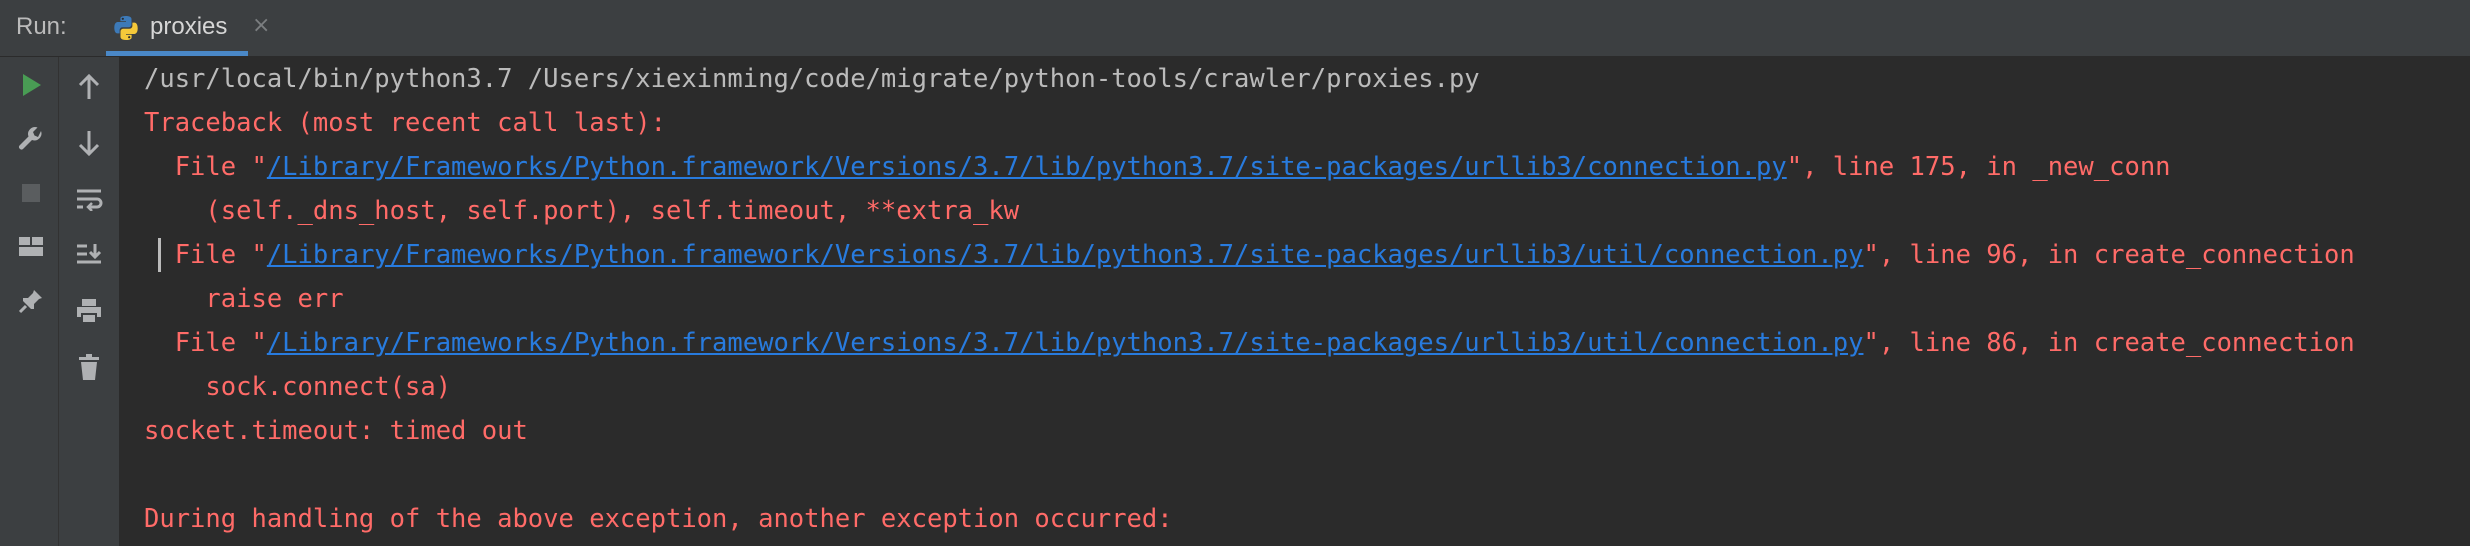 This screenshot has height=546, width=2470. Describe the element at coordinates (298, 387) in the screenshot. I see `console-line-code: sock.connect(sa)` at that location.